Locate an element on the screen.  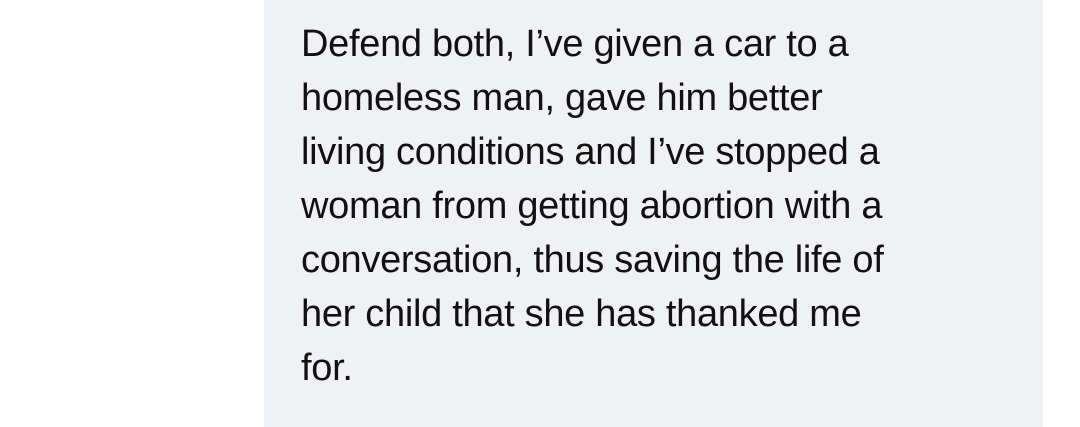
message-line: woman from getting abortion with a is located at coordinates (592, 206).